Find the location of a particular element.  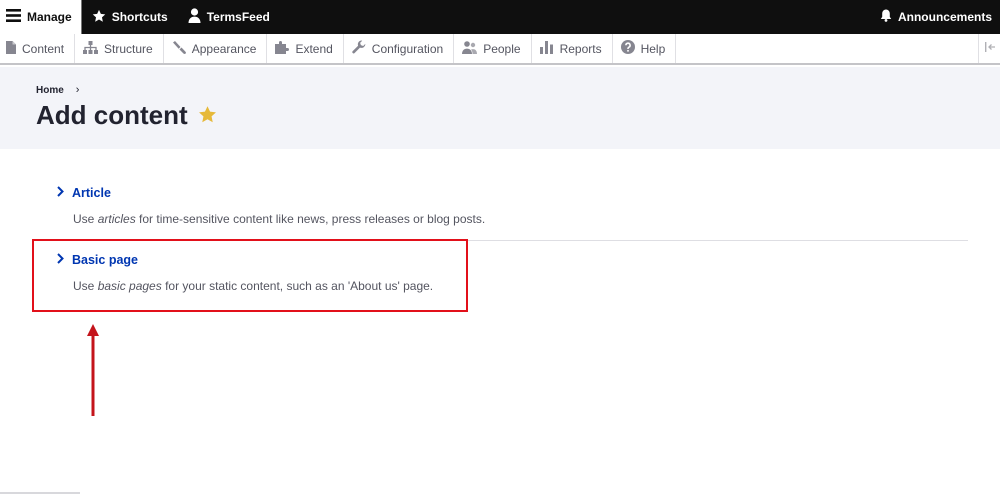

tray-item-help: Help is located at coordinates (645, 48).